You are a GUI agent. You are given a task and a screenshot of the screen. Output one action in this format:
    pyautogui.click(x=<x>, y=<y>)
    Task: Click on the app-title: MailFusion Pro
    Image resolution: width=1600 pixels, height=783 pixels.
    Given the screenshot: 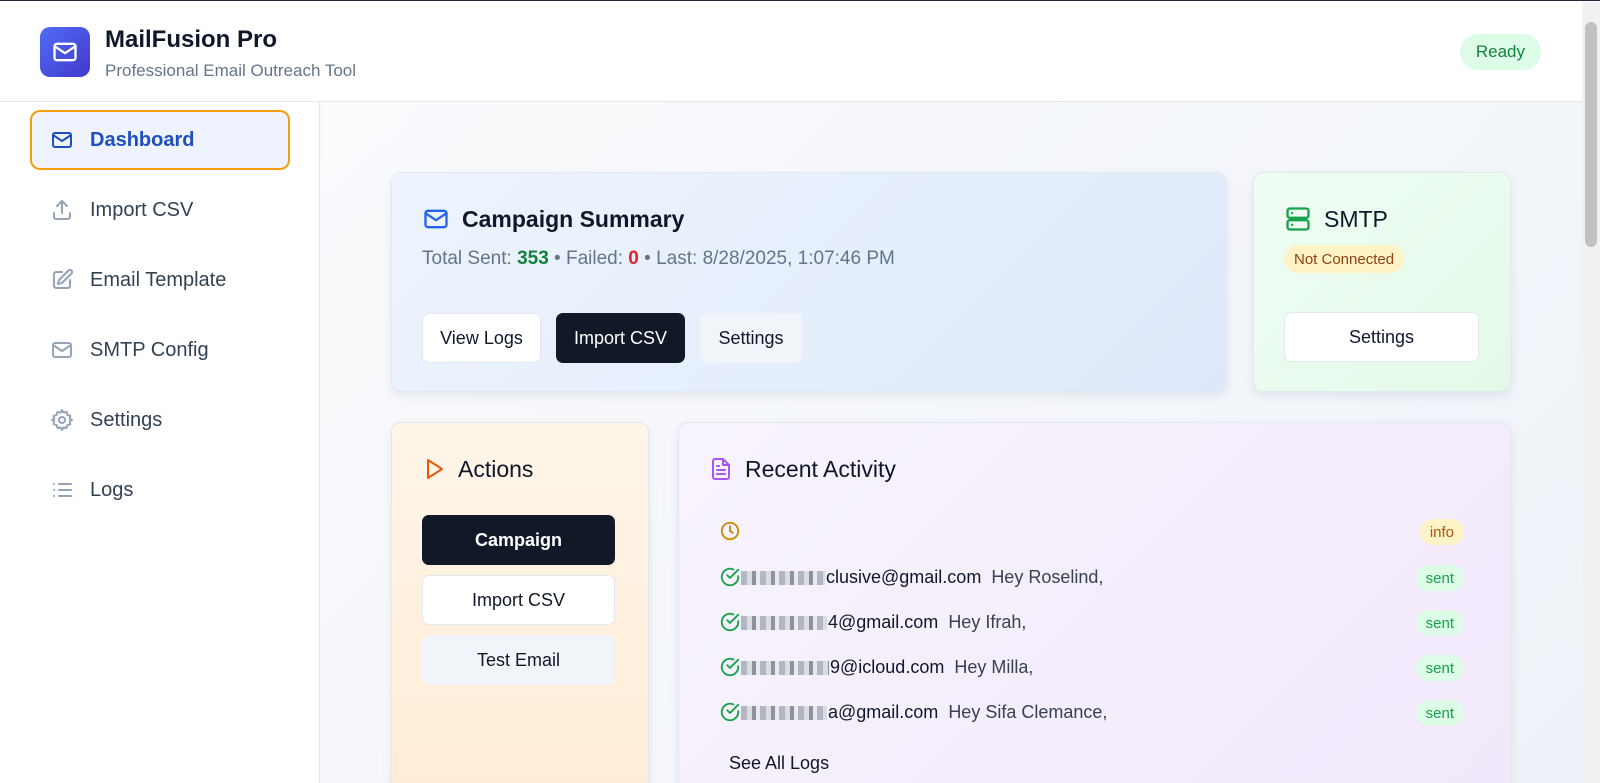 What is the action you would take?
    pyautogui.click(x=191, y=39)
    